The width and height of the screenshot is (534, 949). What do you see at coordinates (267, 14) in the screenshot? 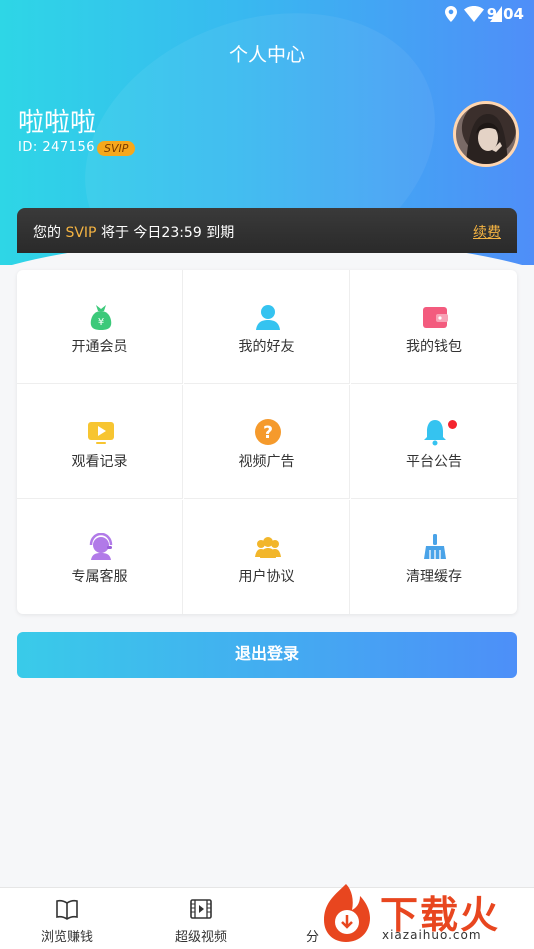
I see `status-bar: 9:04` at bounding box center [267, 14].